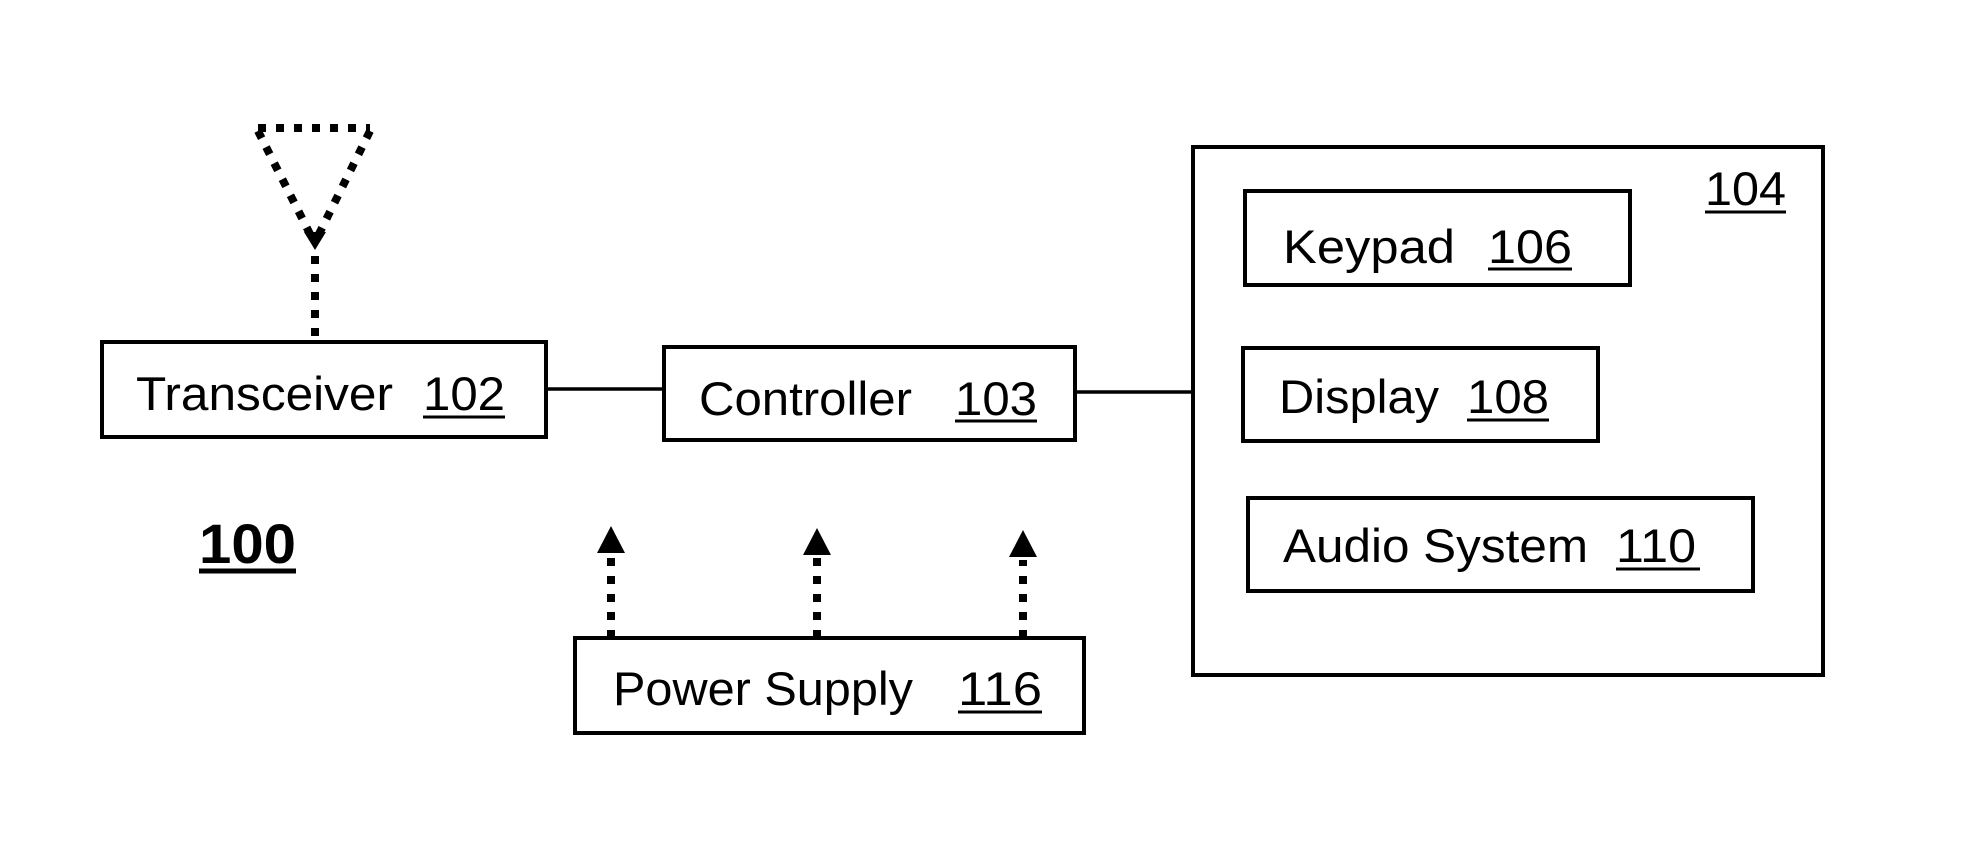 The image size is (1973, 860). Describe the element at coordinates (996, 398) in the screenshot. I see `controller-ref: 103` at that location.